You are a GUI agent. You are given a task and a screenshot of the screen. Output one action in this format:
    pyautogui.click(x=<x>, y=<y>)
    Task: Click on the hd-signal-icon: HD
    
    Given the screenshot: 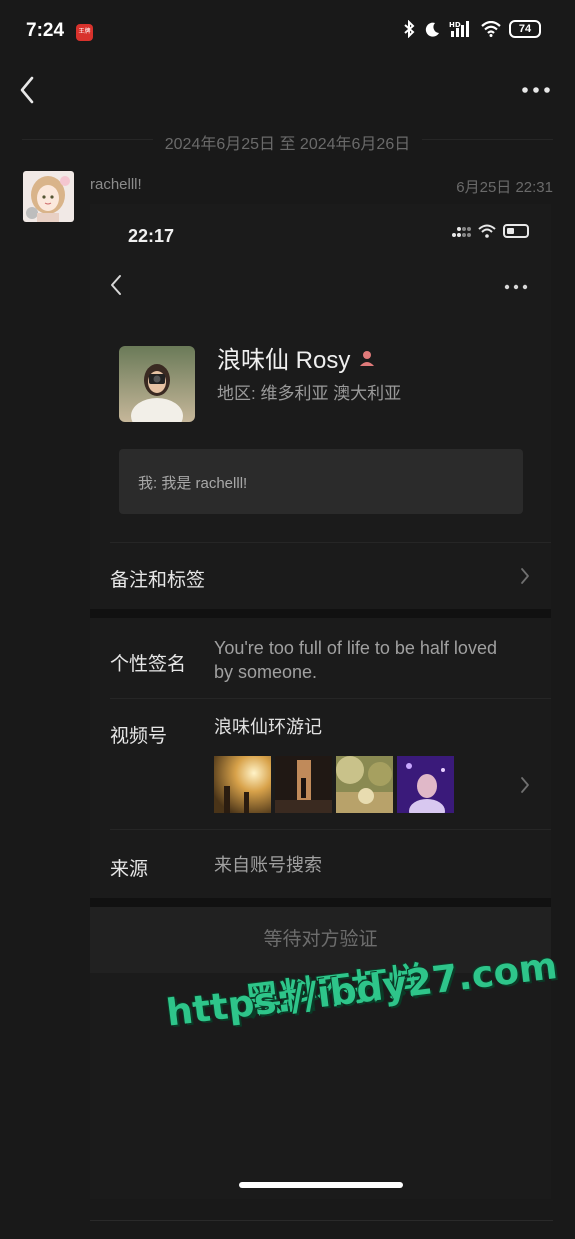 What is the action you would take?
    pyautogui.click(x=459, y=29)
    